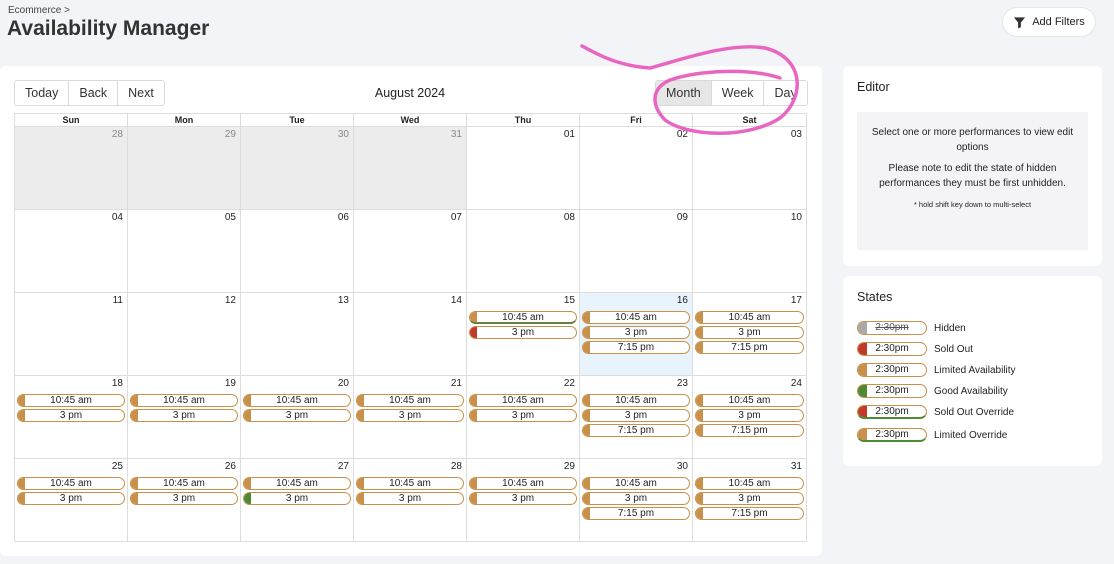  What do you see at coordinates (749, 251) in the screenshot?
I see `day-cell: 10` at bounding box center [749, 251].